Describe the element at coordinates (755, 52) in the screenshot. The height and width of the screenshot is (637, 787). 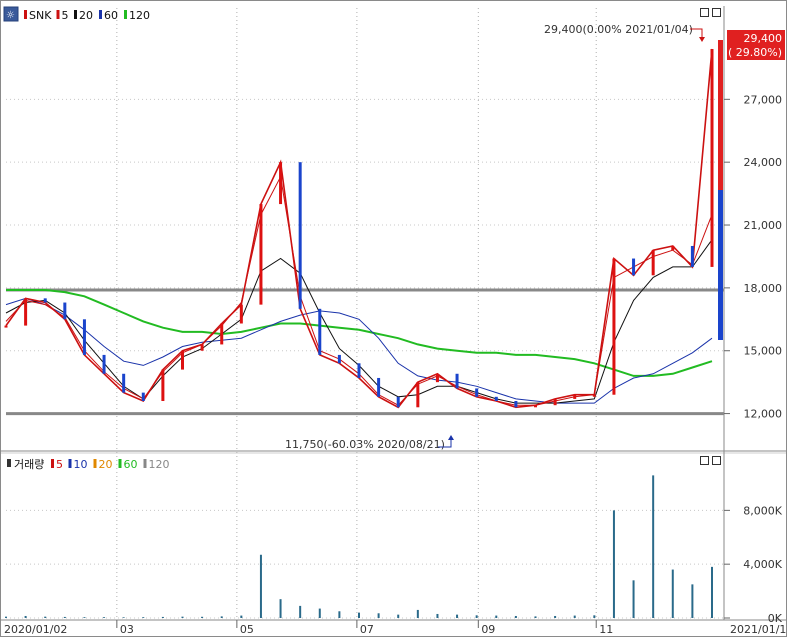
I see `current-change: ( 29.80%)` at that location.